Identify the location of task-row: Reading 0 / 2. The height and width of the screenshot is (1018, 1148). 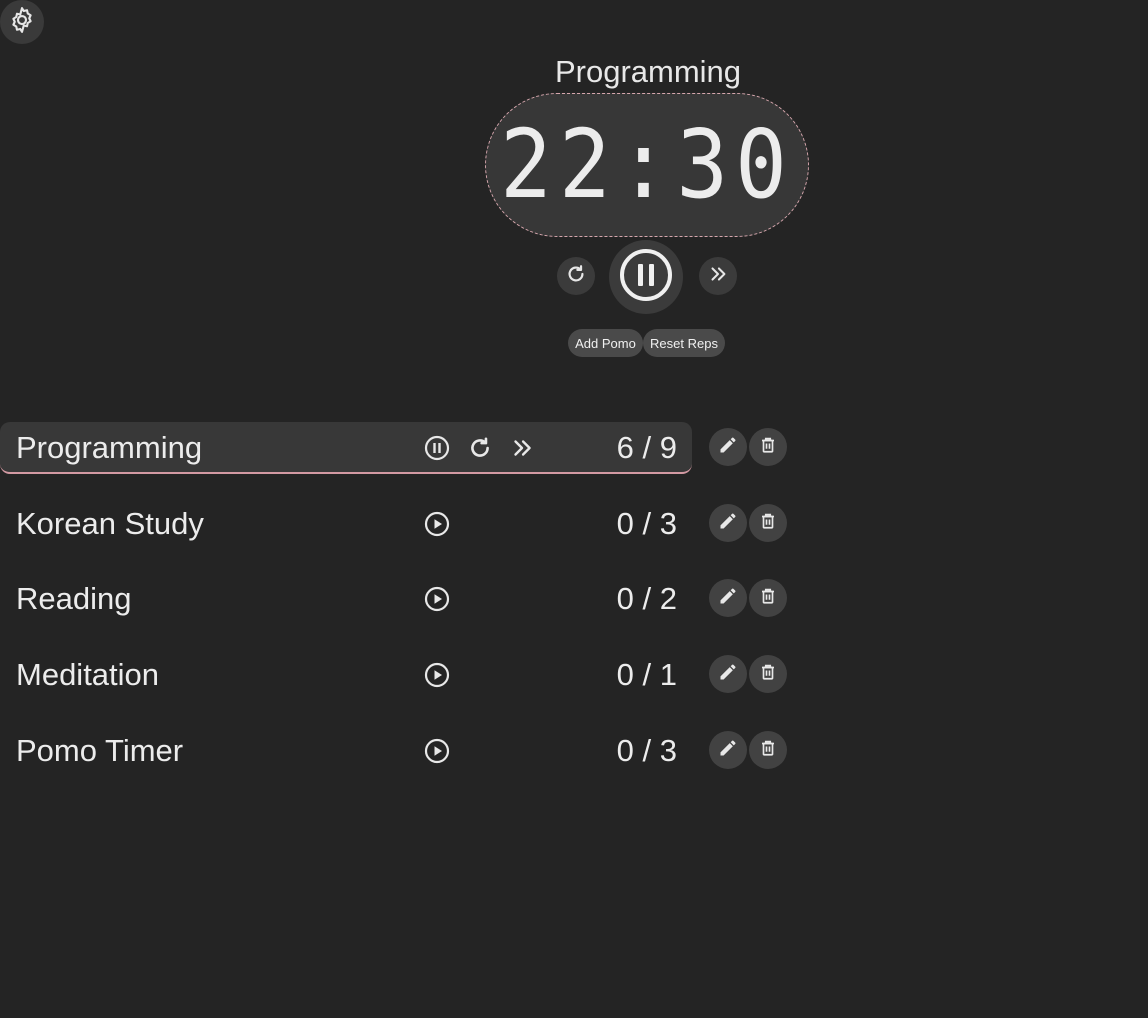
(400, 599).